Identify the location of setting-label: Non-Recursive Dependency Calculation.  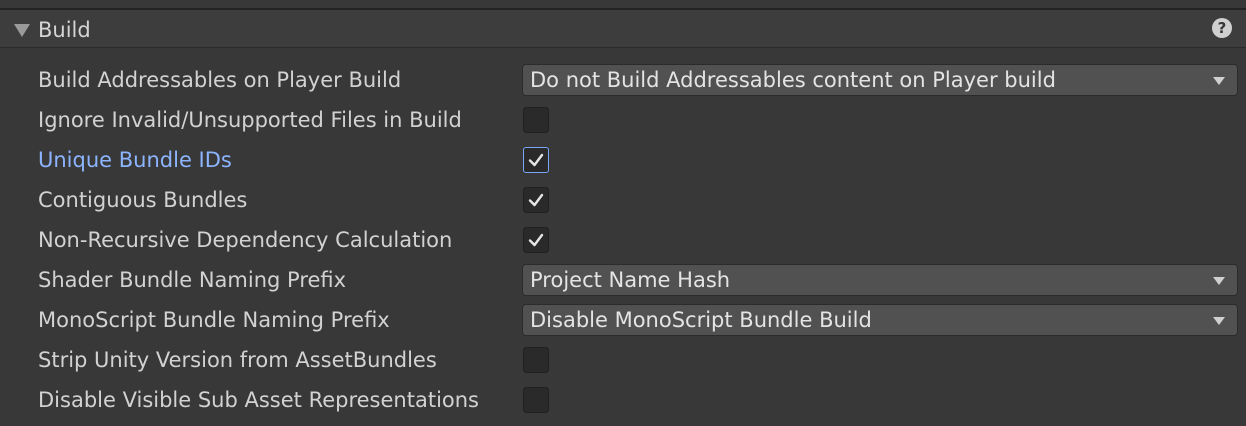
(245, 240).